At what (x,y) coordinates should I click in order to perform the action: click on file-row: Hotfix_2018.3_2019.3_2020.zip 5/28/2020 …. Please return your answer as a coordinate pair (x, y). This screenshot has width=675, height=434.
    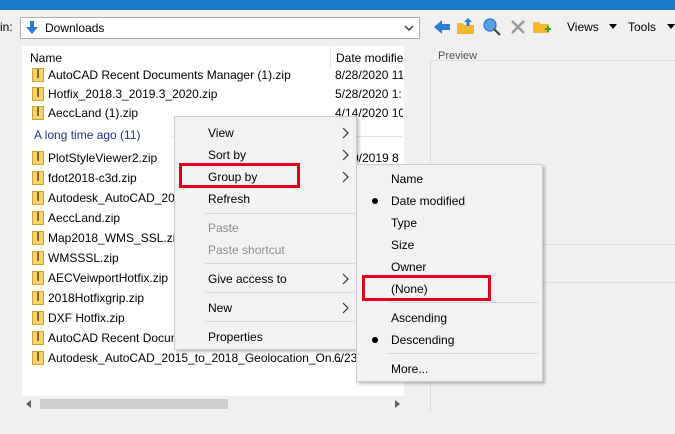
    Looking at the image, I should click on (213, 94).